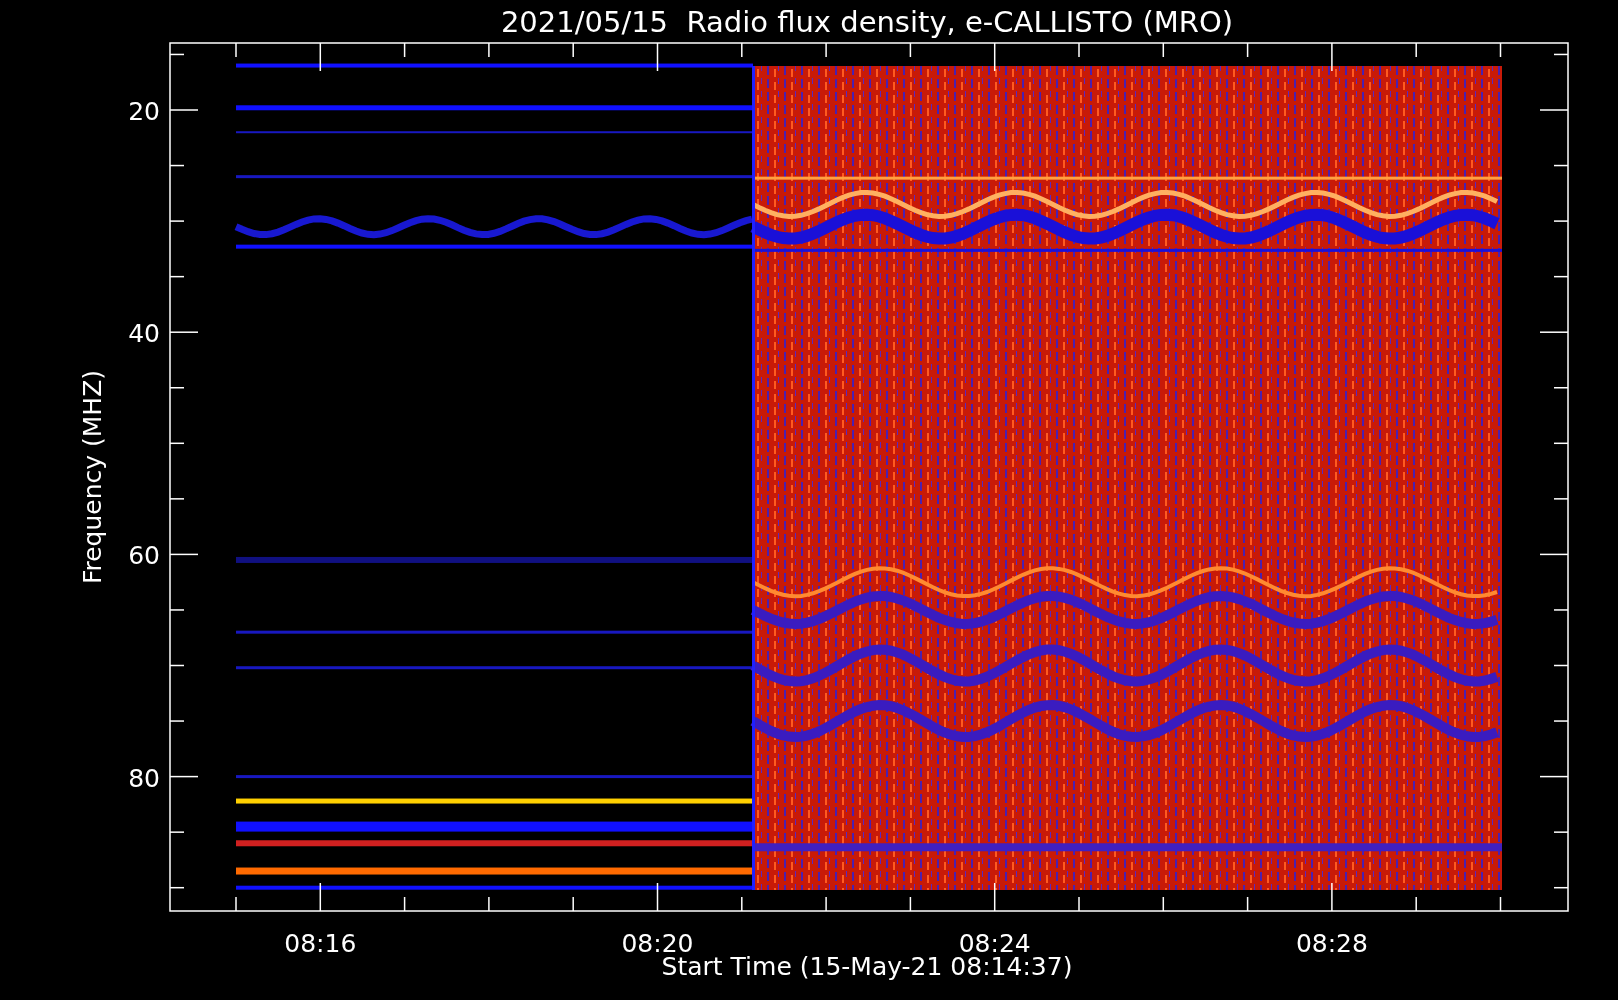 This screenshot has width=1618, height=1000. Describe the element at coordinates (320, 943) in the screenshot. I see `tick-label: 08:16` at that location.